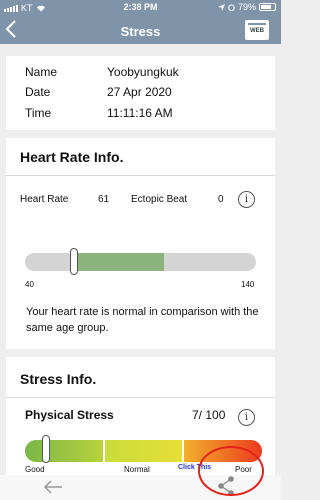 The height and width of the screenshot is (500, 320). What do you see at coordinates (73, 261) in the screenshot?
I see `heart-rate-marker` at bounding box center [73, 261].